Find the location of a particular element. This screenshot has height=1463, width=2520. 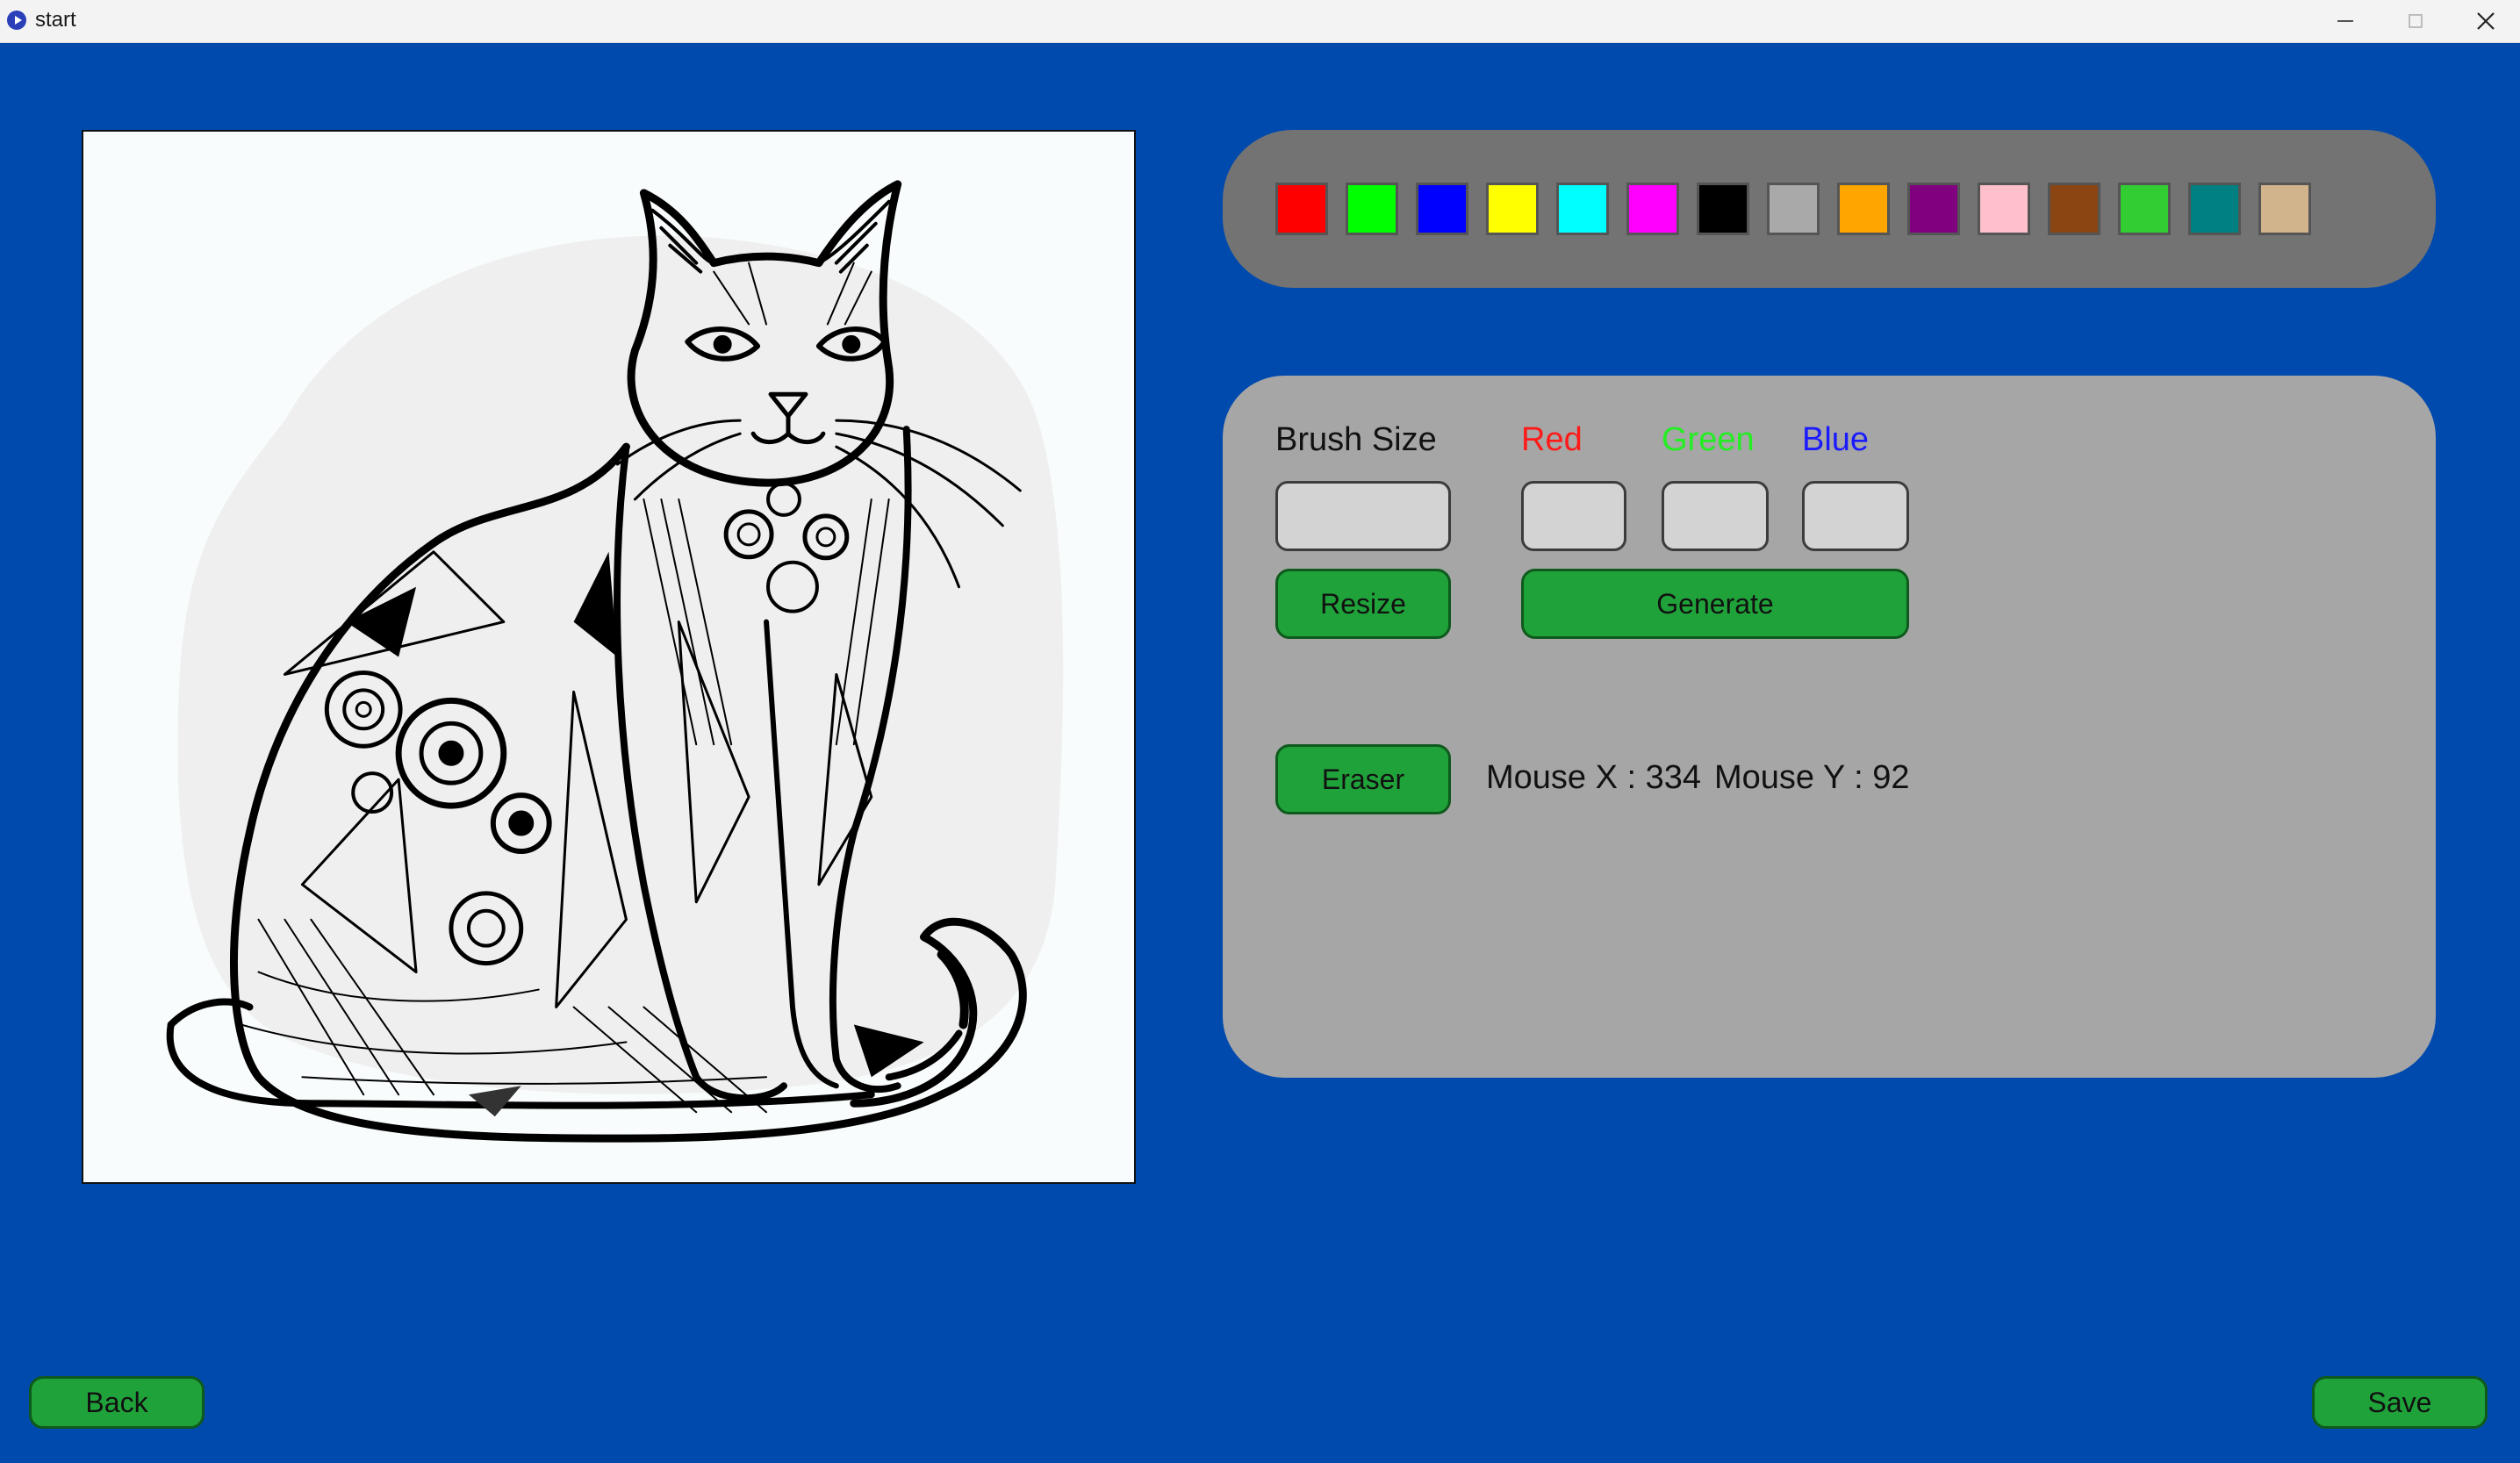

swatch-tan is located at coordinates (2284, 209).